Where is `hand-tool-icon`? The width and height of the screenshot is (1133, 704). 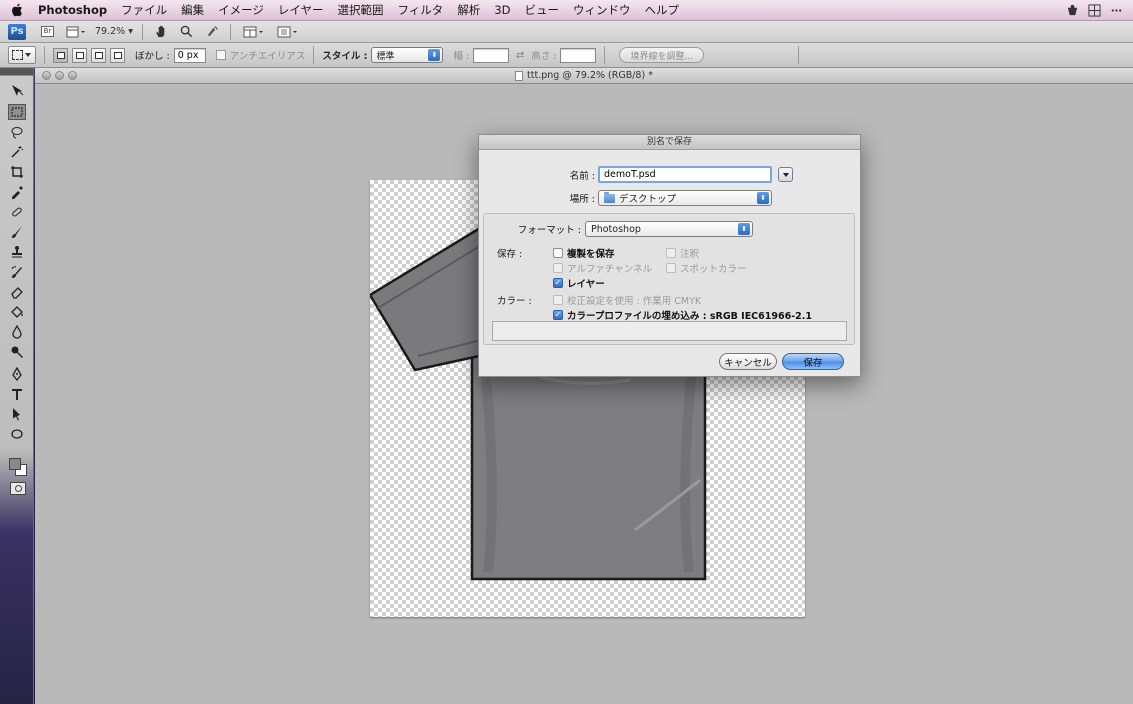 hand-tool-icon is located at coordinates (161, 32).